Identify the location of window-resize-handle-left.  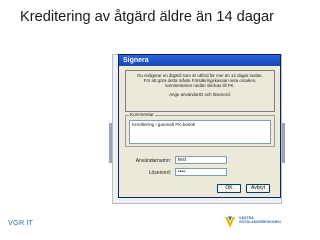
(110, 143).